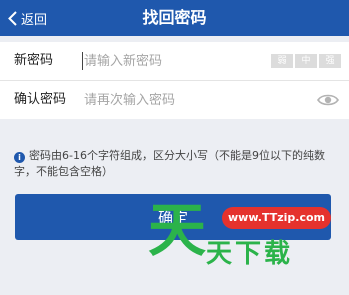  Describe the element at coordinates (34, 60) in the screenshot. I see `new-password-label: 新密码` at that location.